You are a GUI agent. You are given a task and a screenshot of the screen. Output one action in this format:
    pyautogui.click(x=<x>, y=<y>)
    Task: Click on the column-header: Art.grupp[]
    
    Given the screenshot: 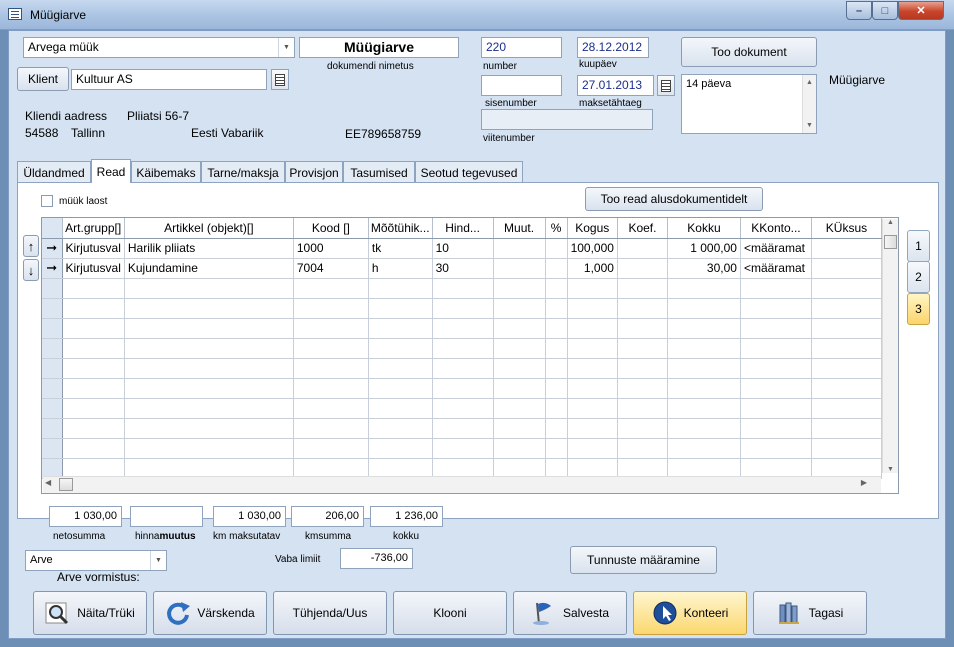 What is the action you would take?
    pyautogui.click(x=93, y=228)
    